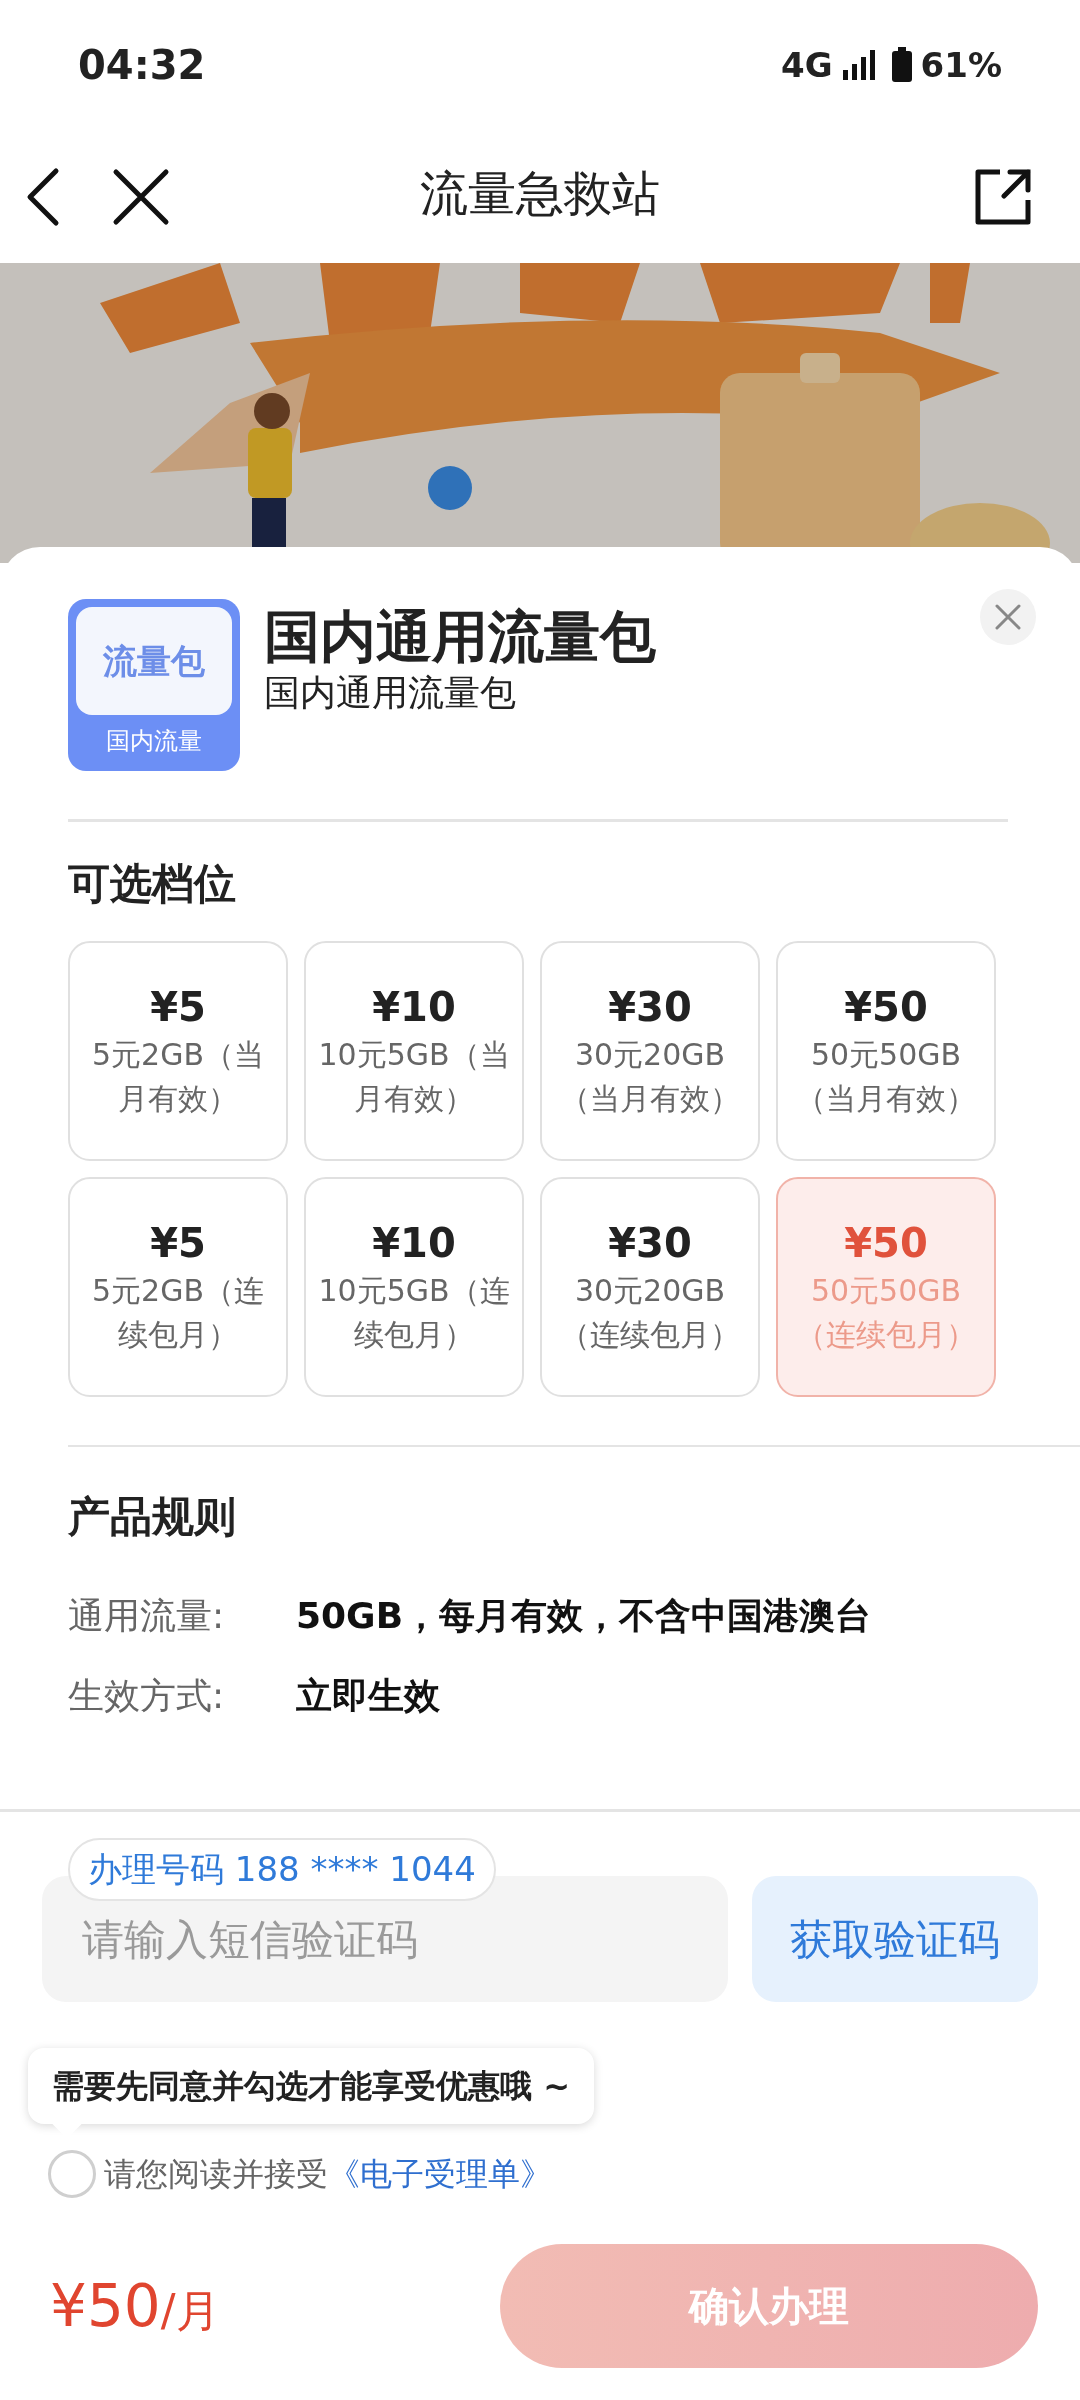 The width and height of the screenshot is (1080, 2400). I want to click on agreement-link: 《电子受理单》, so click(440, 2174).